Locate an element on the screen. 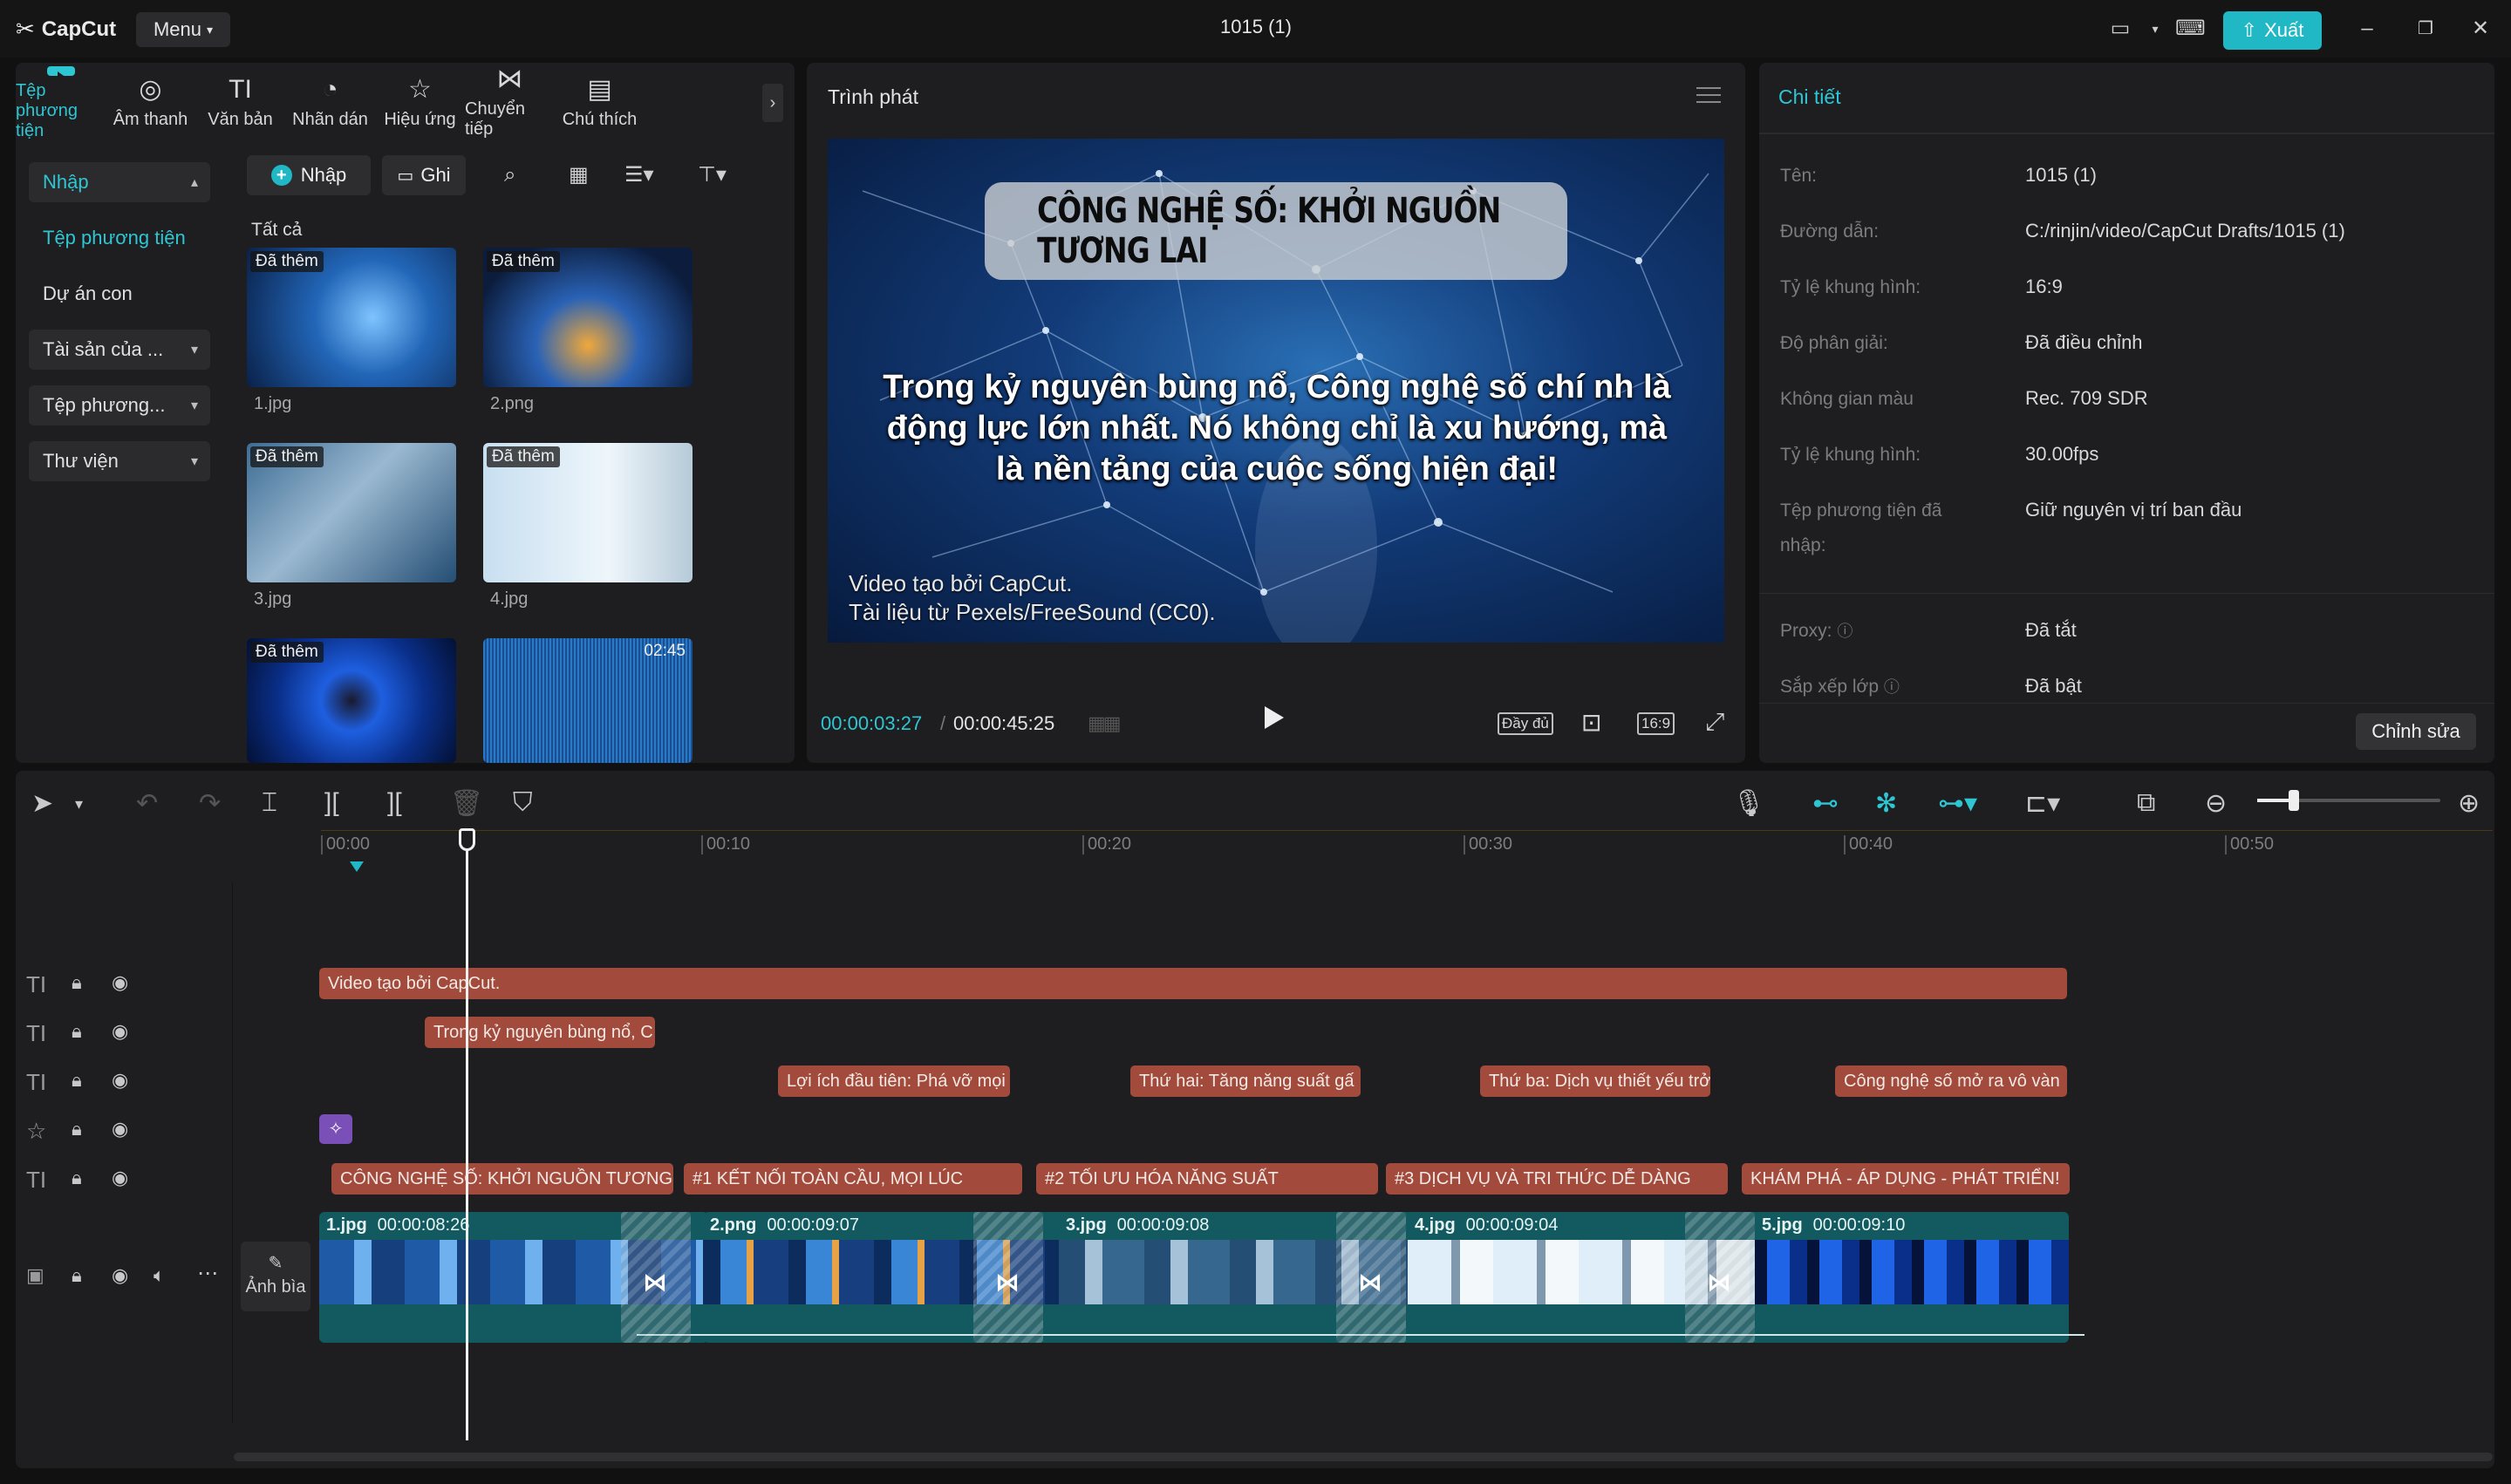 The height and width of the screenshot is (1484, 2511). import-button: + Nhập is located at coordinates (309, 175).